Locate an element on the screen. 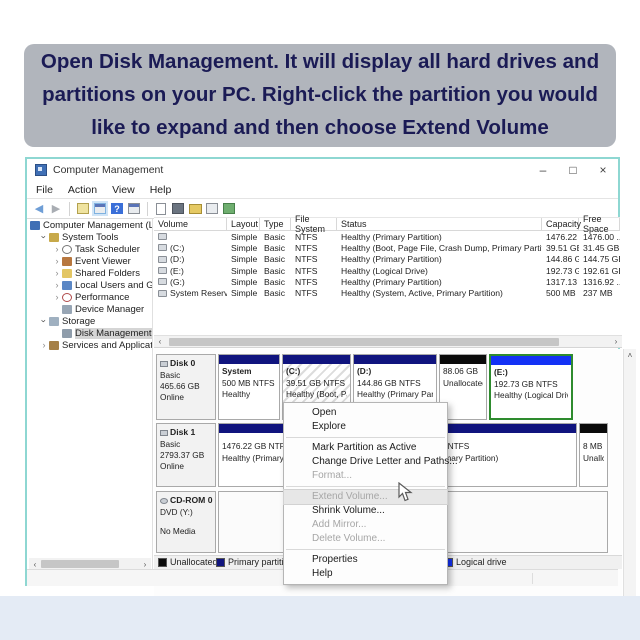 This screenshot has width=640, height=640. maximize-button: □ is located at coordinates (573, 170).